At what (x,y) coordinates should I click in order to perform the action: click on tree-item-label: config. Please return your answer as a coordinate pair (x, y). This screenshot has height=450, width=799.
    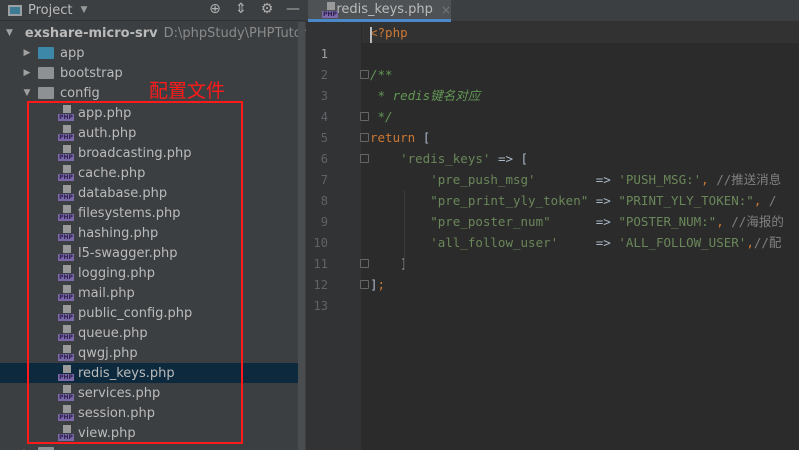
    Looking at the image, I should click on (80, 93).